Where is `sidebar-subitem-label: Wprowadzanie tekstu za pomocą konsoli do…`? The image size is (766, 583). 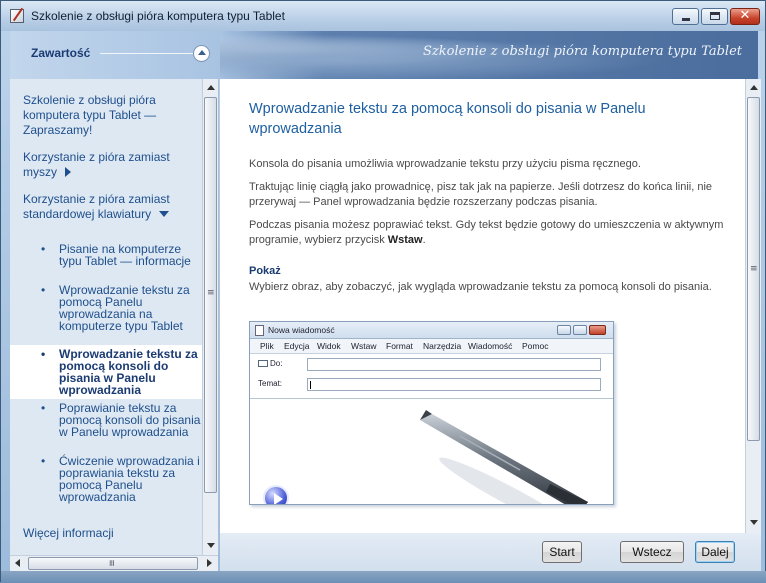 sidebar-subitem-label: Wprowadzanie tekstu za pomocą konsoli do… is located at coordinates (128, 372).